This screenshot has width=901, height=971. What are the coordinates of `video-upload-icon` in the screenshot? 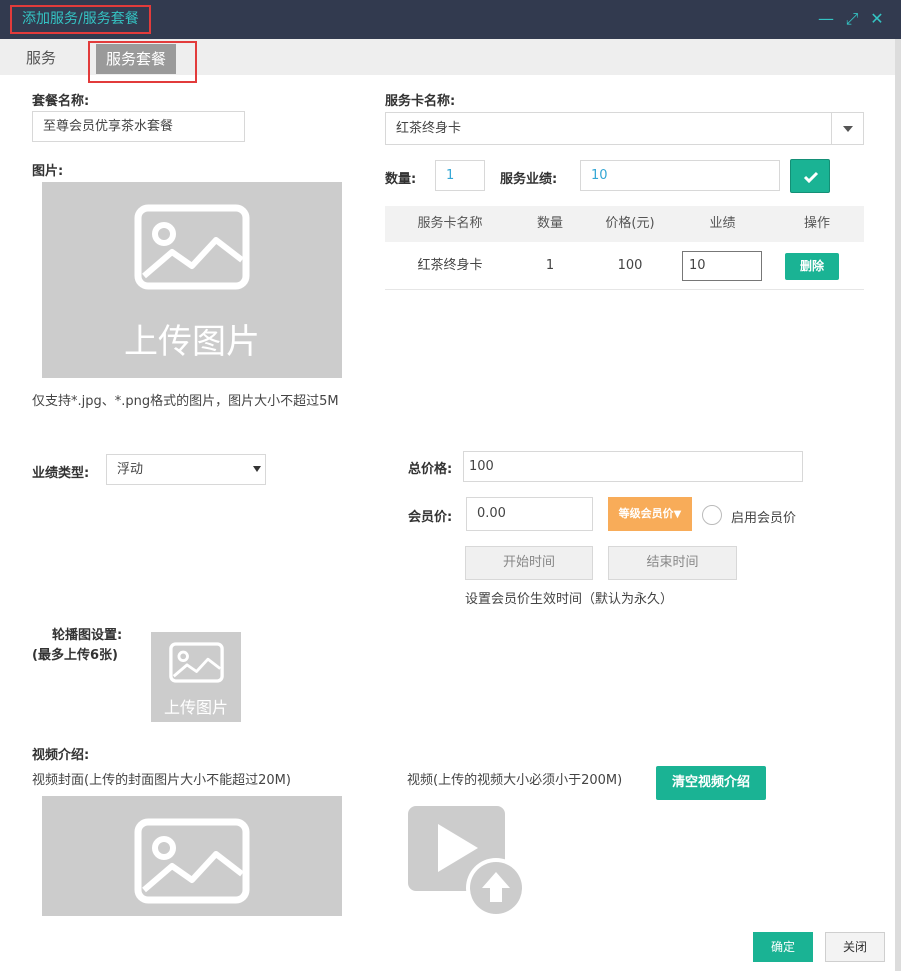 It's located at (467, 862).